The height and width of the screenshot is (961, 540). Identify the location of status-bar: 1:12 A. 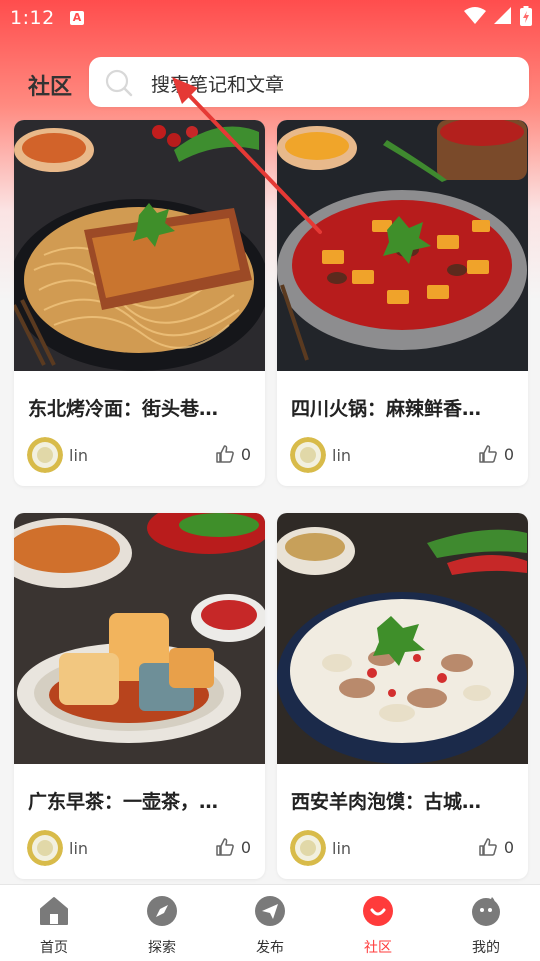
(270, 19).